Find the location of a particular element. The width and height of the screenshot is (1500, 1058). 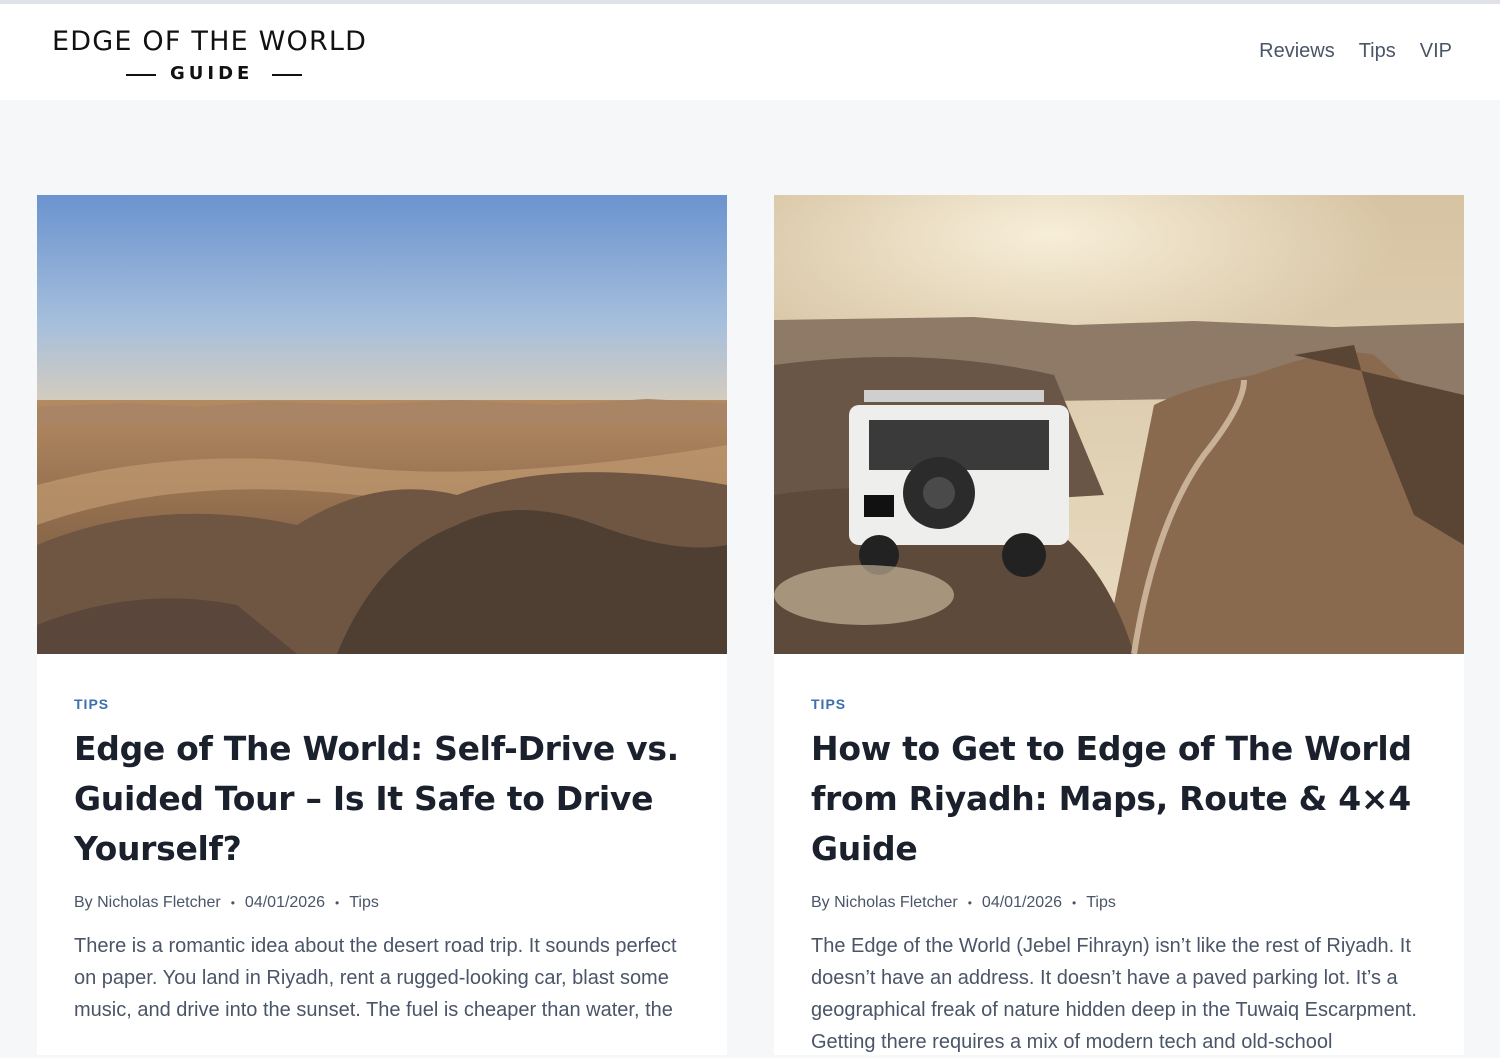

logo-subtitle-group: GUIDE is located at coordinates (214, 74).